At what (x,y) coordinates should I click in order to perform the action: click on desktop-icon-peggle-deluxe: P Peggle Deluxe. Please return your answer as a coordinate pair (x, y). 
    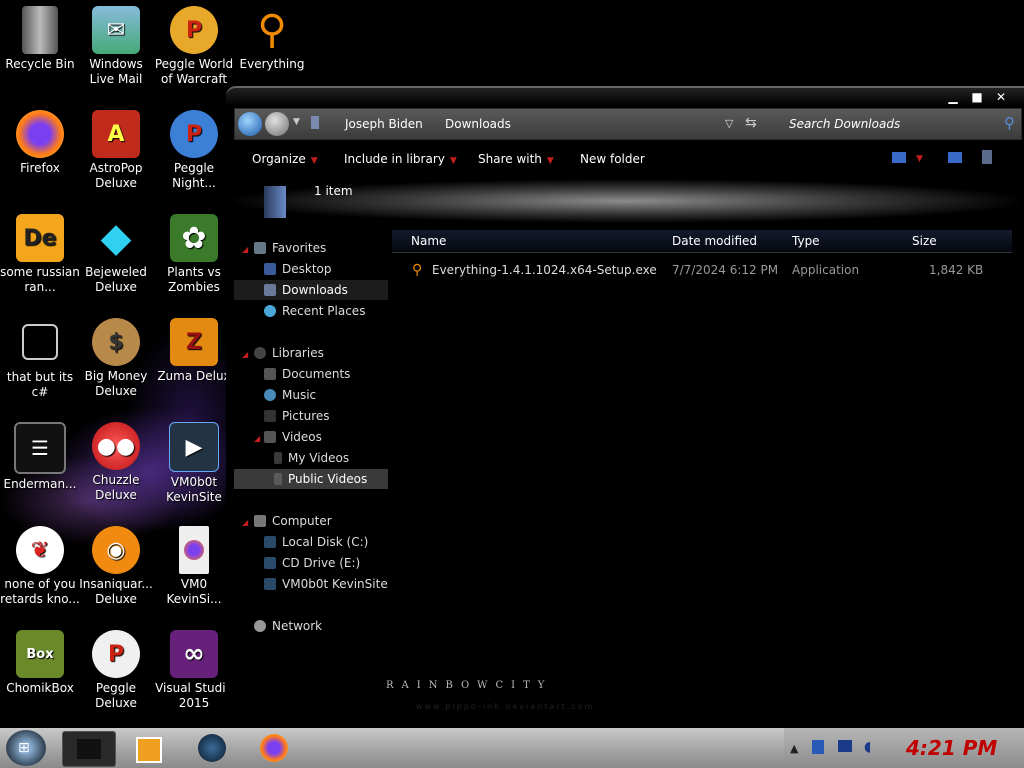
    Looking at the image, I should click on (116, 670).